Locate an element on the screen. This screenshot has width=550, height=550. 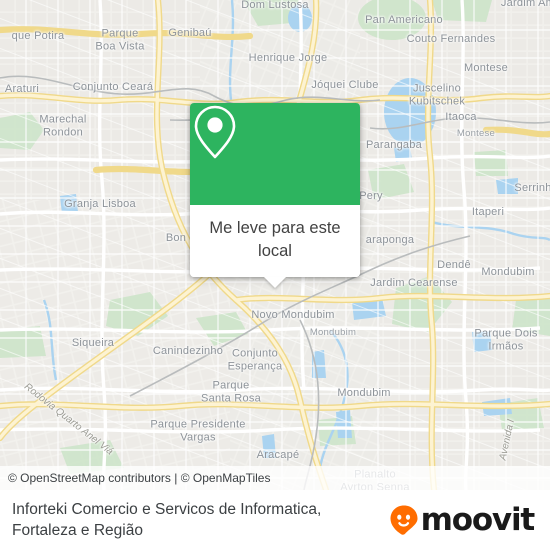
moovit-smiley-pin-icon is located at coordinates (404, 520).